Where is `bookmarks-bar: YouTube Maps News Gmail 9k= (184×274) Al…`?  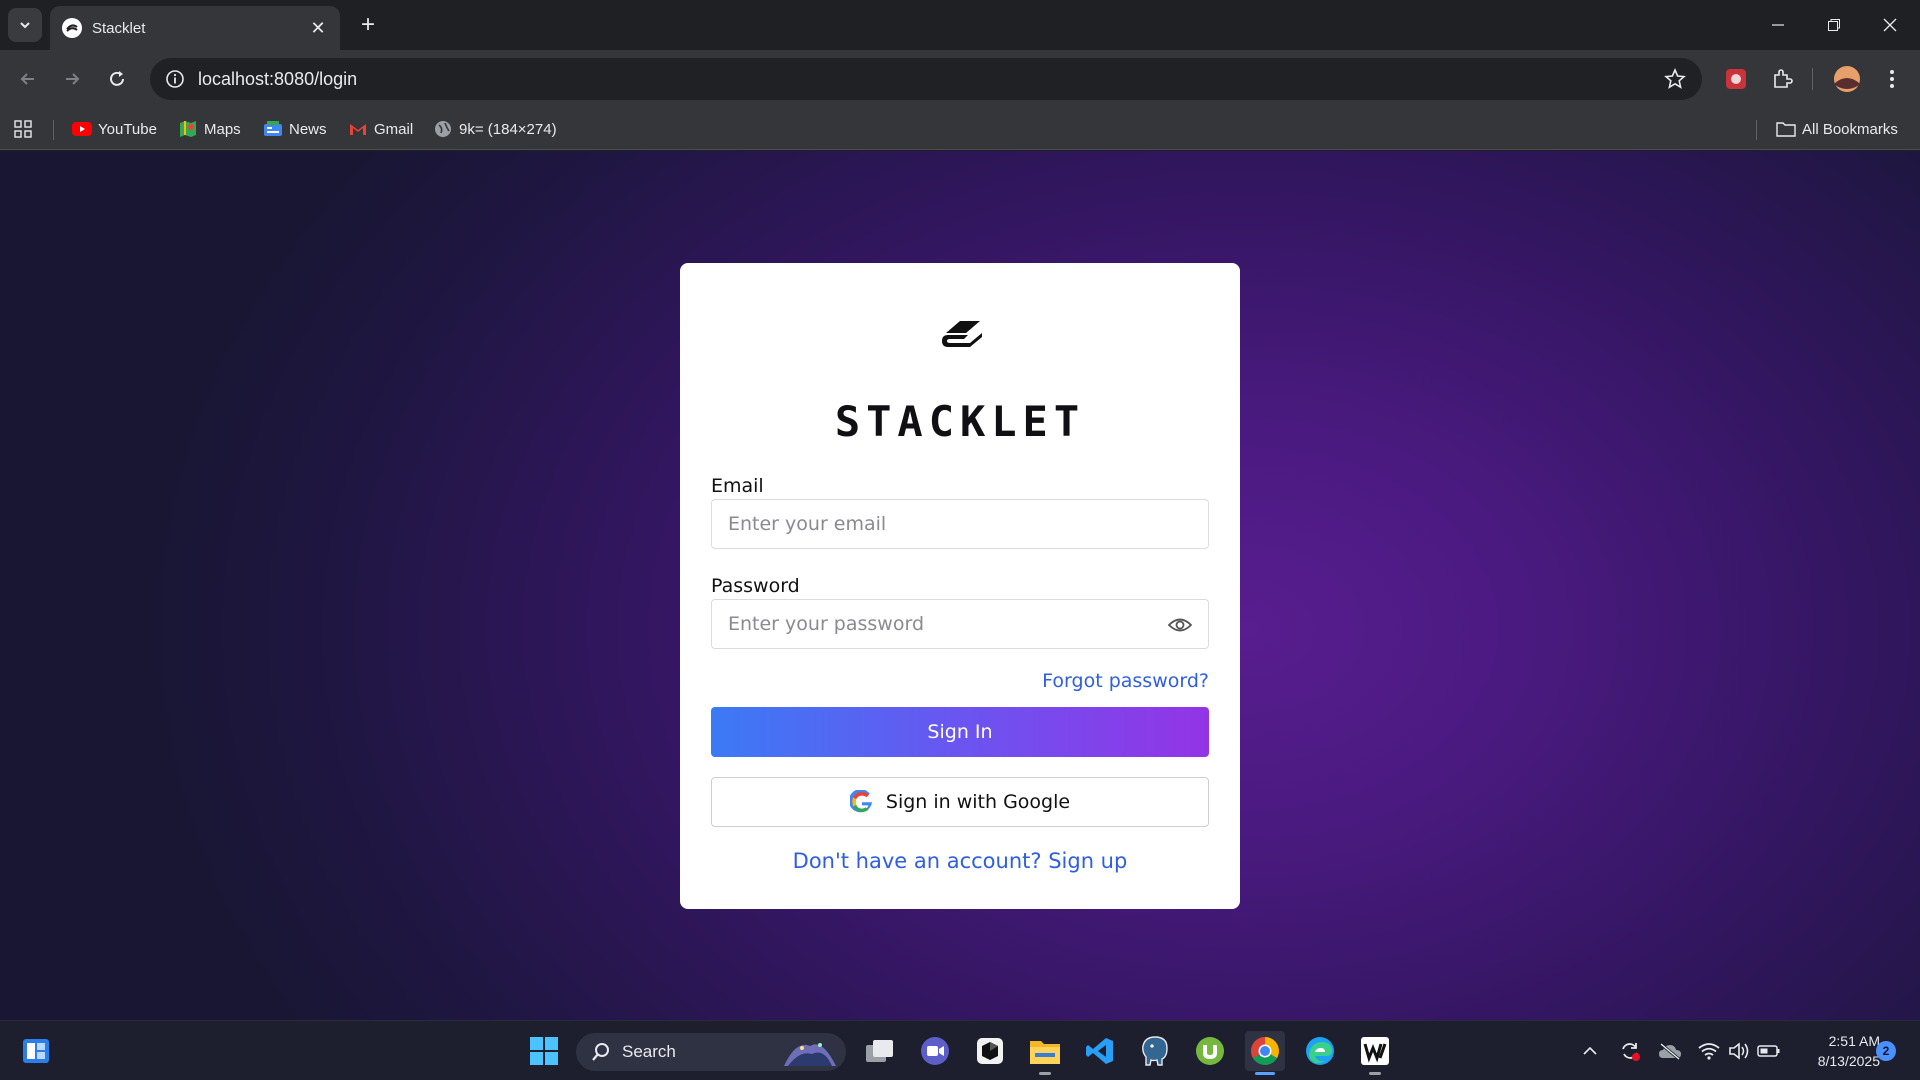 bookmarks-bar: YouTube Maps News Gmail 9k= (184×274) Al… is located at coordinates (960, 129).